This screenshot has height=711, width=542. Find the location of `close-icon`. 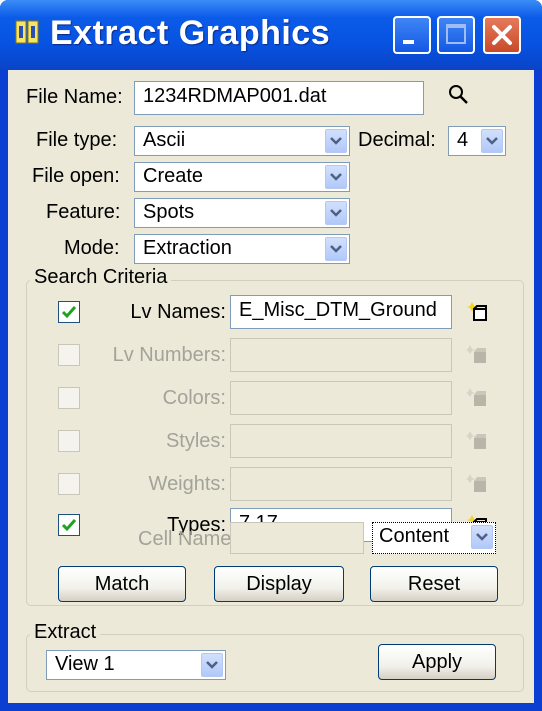

close-icon is located at coordinates (502, 35).